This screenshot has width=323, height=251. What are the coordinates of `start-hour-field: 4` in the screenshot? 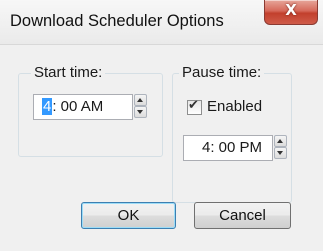 It's located at (47, 106).